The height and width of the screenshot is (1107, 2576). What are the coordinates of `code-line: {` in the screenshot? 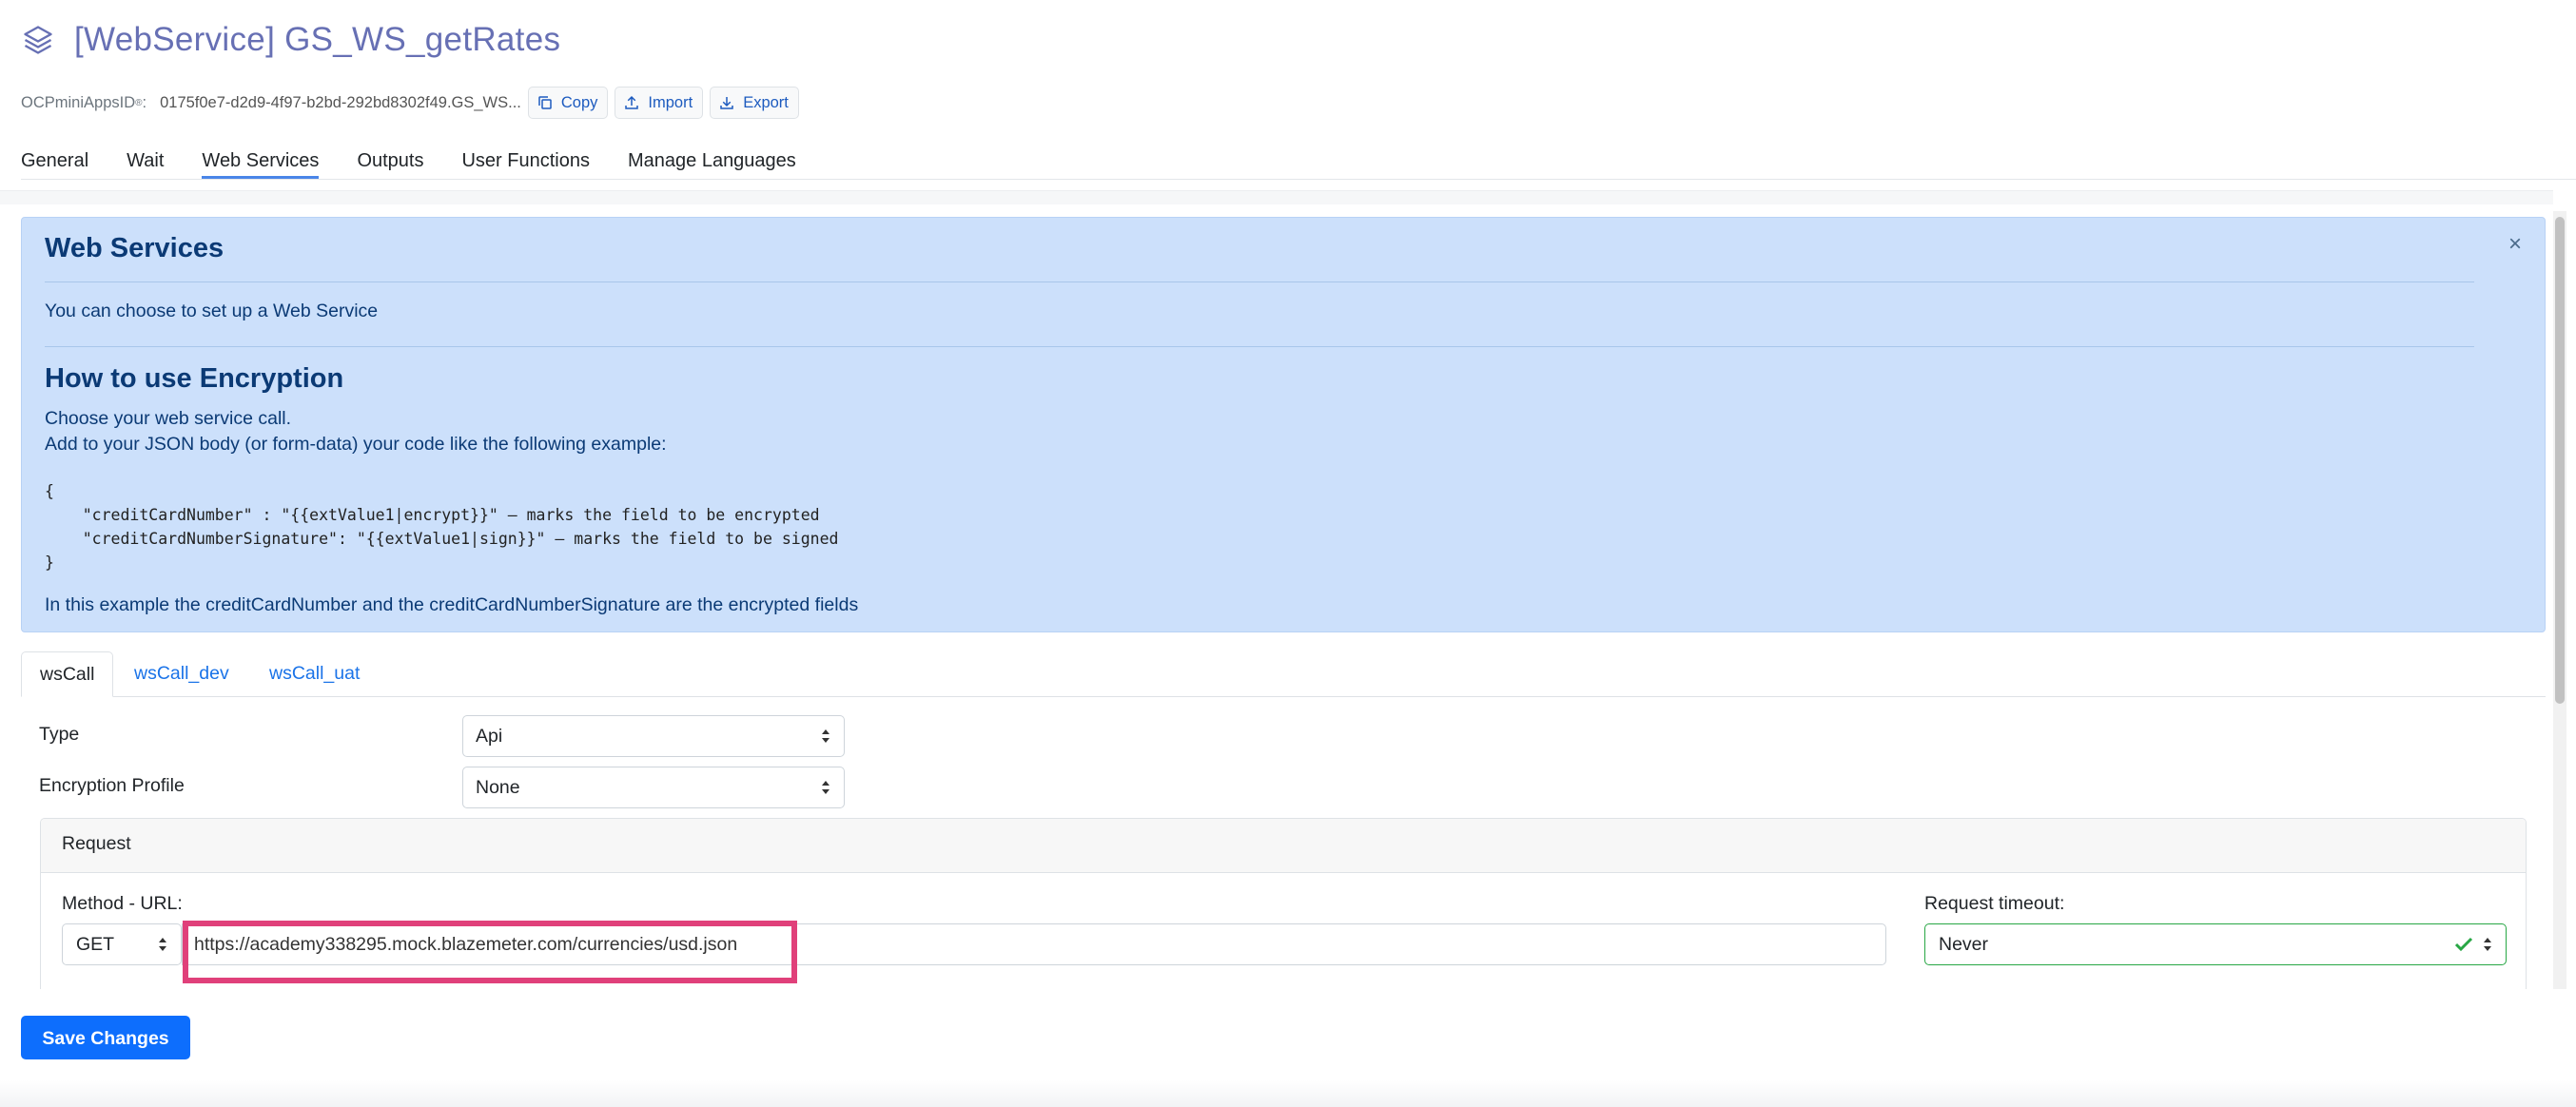 It's located at (49, 491).